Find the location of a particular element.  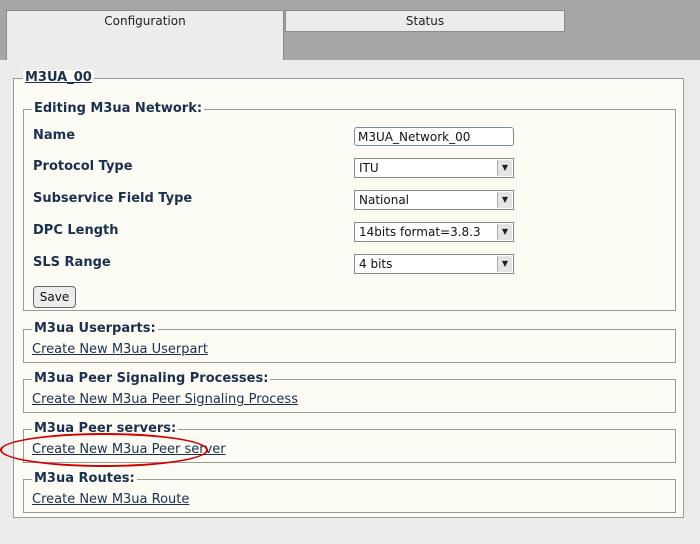

routes-legend: M3ua Routes: is located at coordinates (84, 478).